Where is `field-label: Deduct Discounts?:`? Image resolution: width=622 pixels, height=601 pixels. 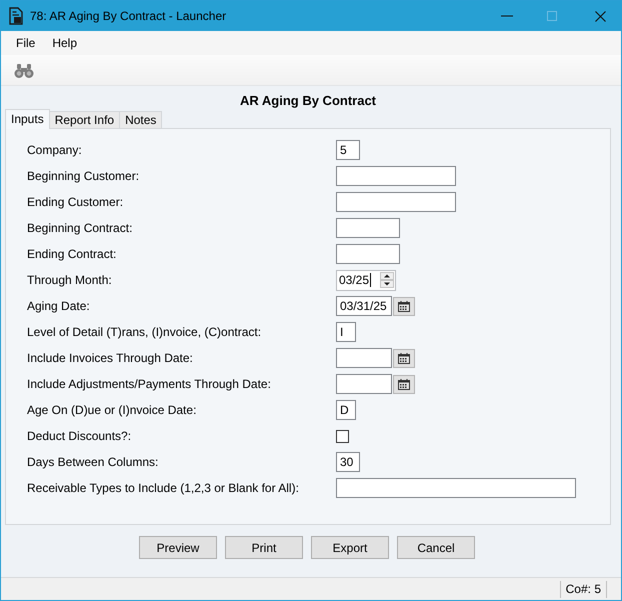 field-label: Deduct Discounts?: is located at coordinates (79, 436).